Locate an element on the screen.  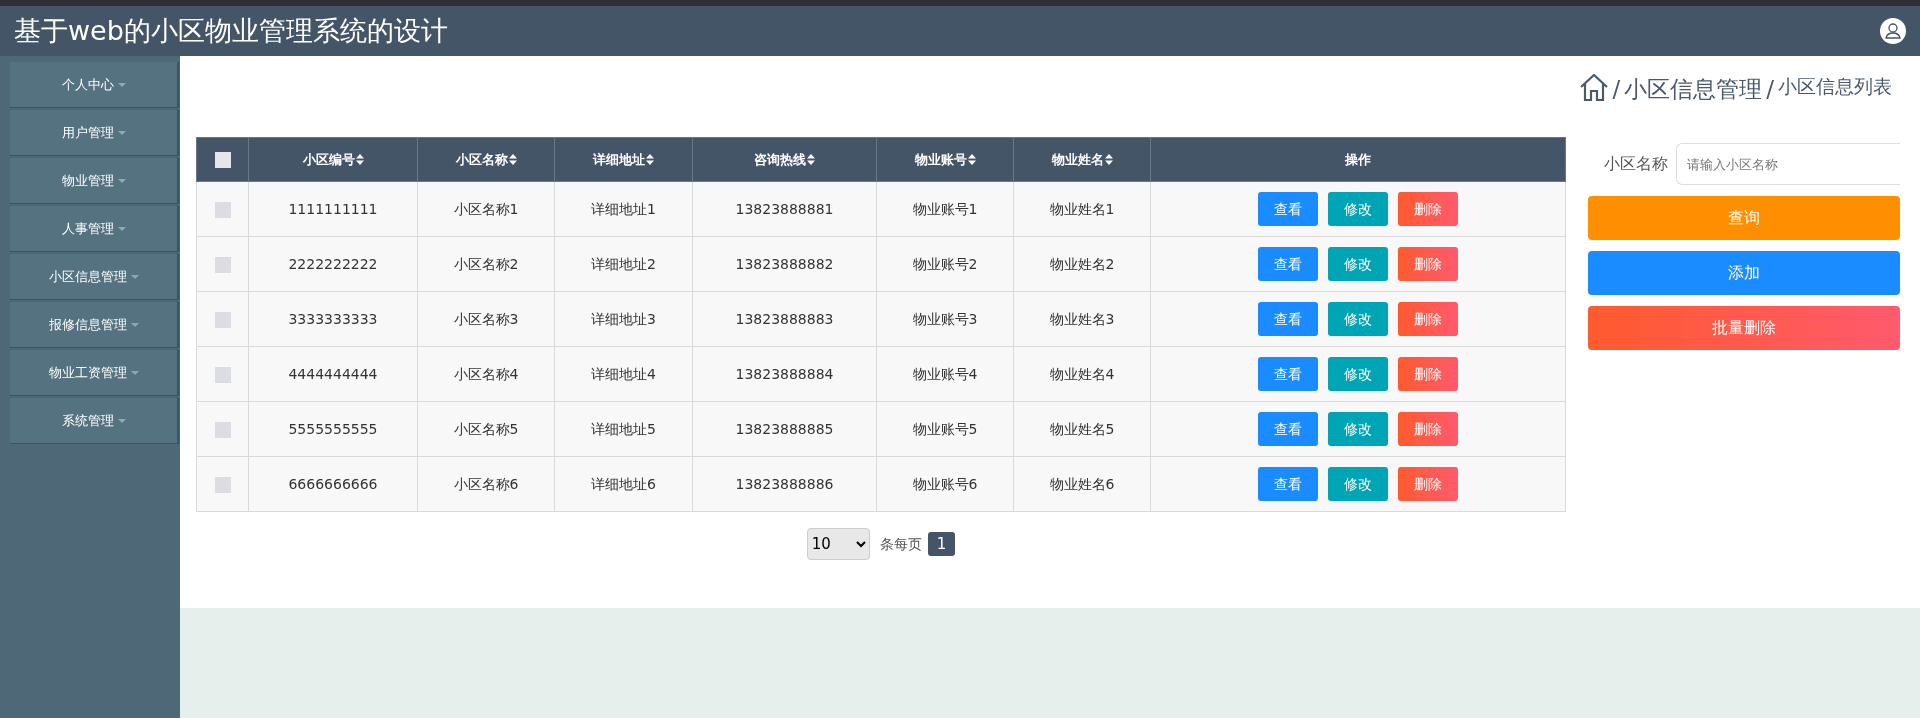
table-cell: 物业账号1 is located at coordinates (945, 208).